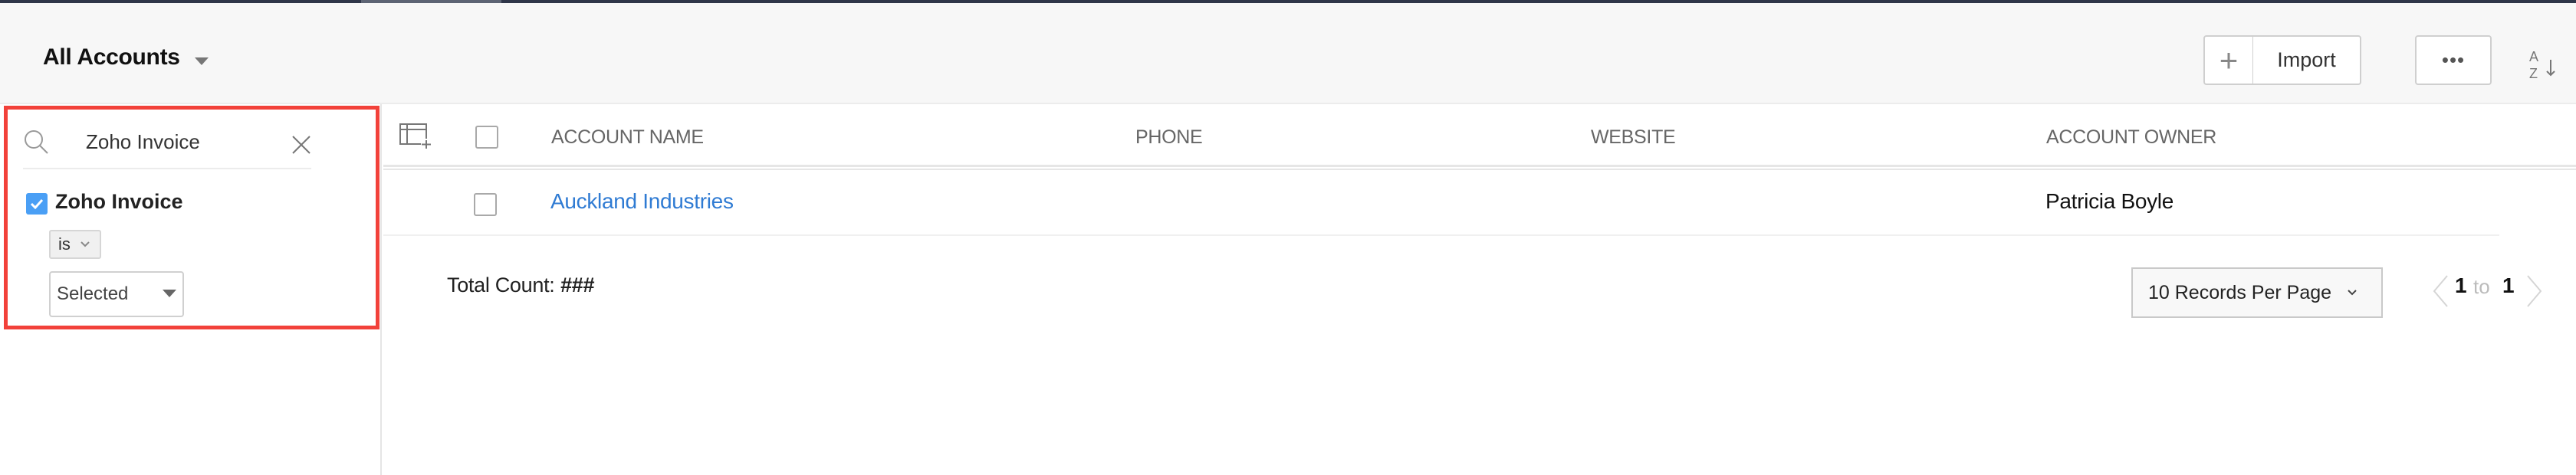  I want to click on more-actions-button: •••, so click(2454, 60).